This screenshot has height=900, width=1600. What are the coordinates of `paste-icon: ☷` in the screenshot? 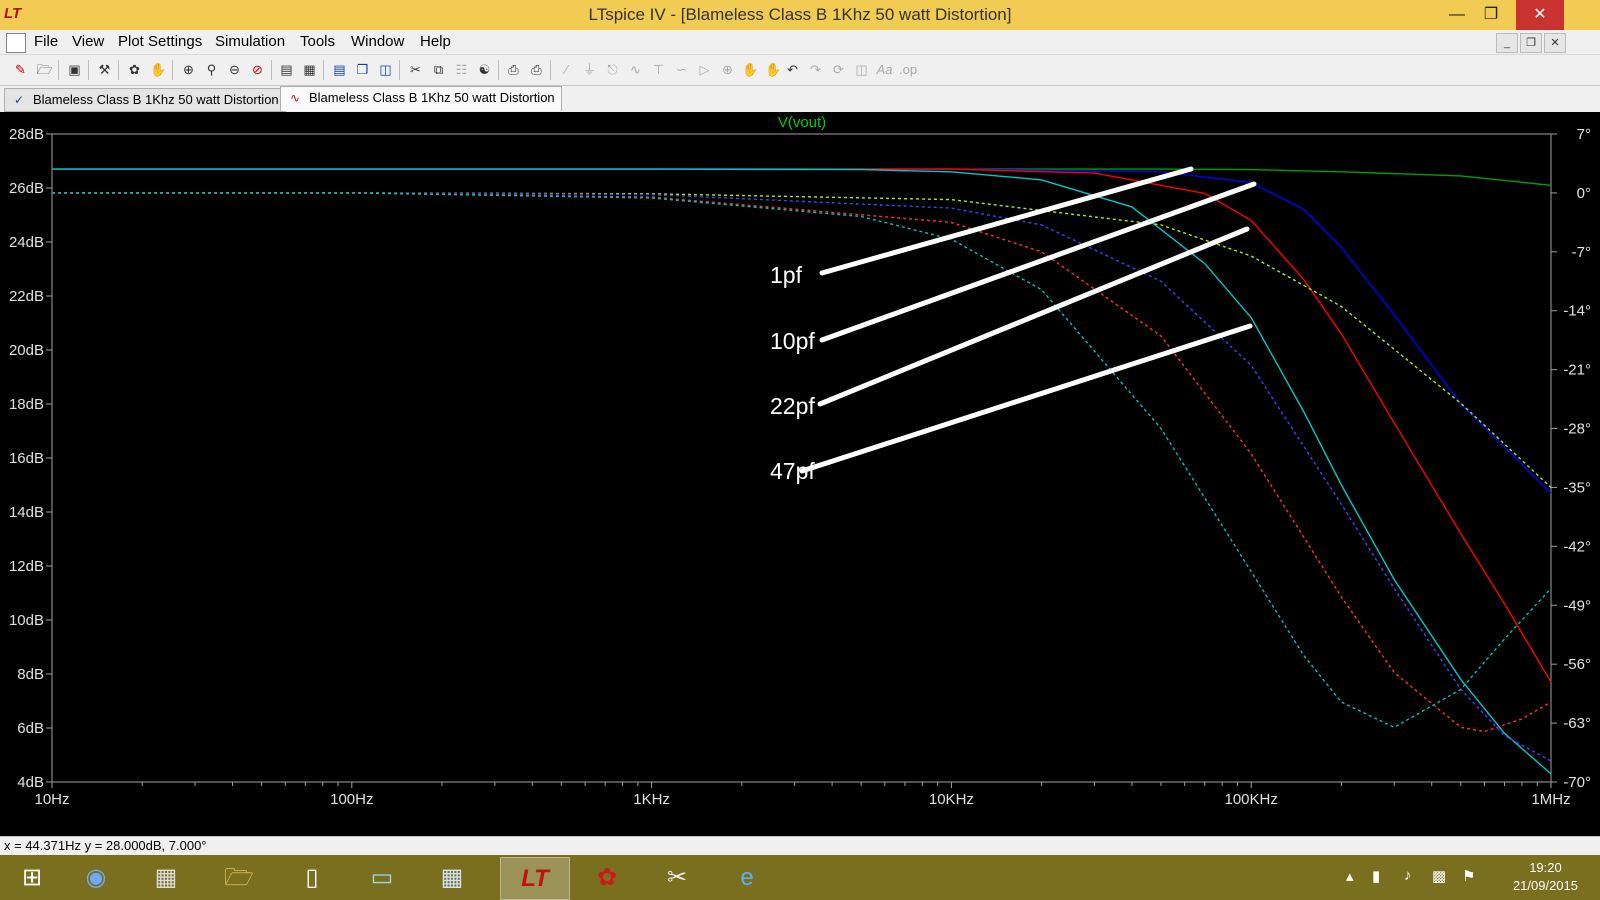 It's located at (461, 69).